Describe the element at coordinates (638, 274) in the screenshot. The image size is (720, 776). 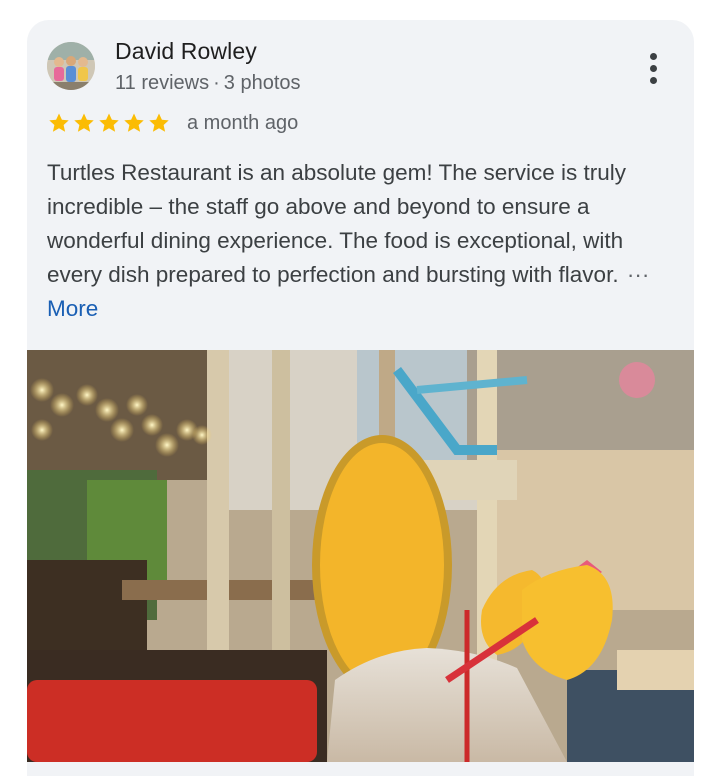
I see `ellipsis: ···` at that location.